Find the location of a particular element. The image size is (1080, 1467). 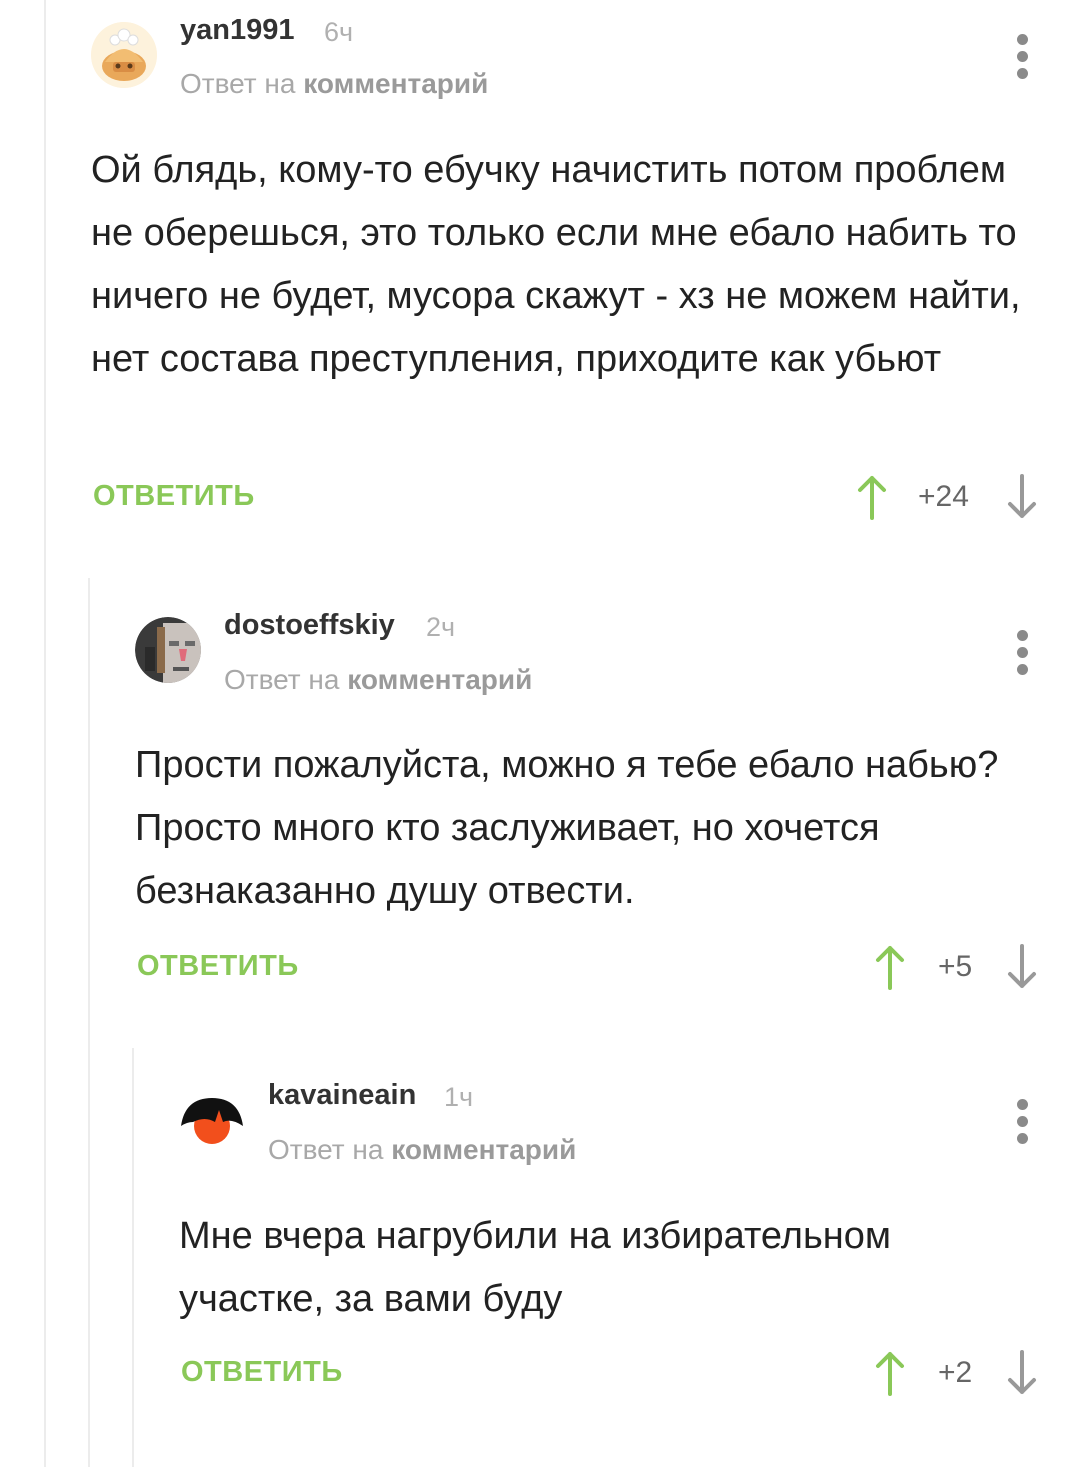

reply-to-info: Ответ на комментарий is located at coordinates (422, 1150).